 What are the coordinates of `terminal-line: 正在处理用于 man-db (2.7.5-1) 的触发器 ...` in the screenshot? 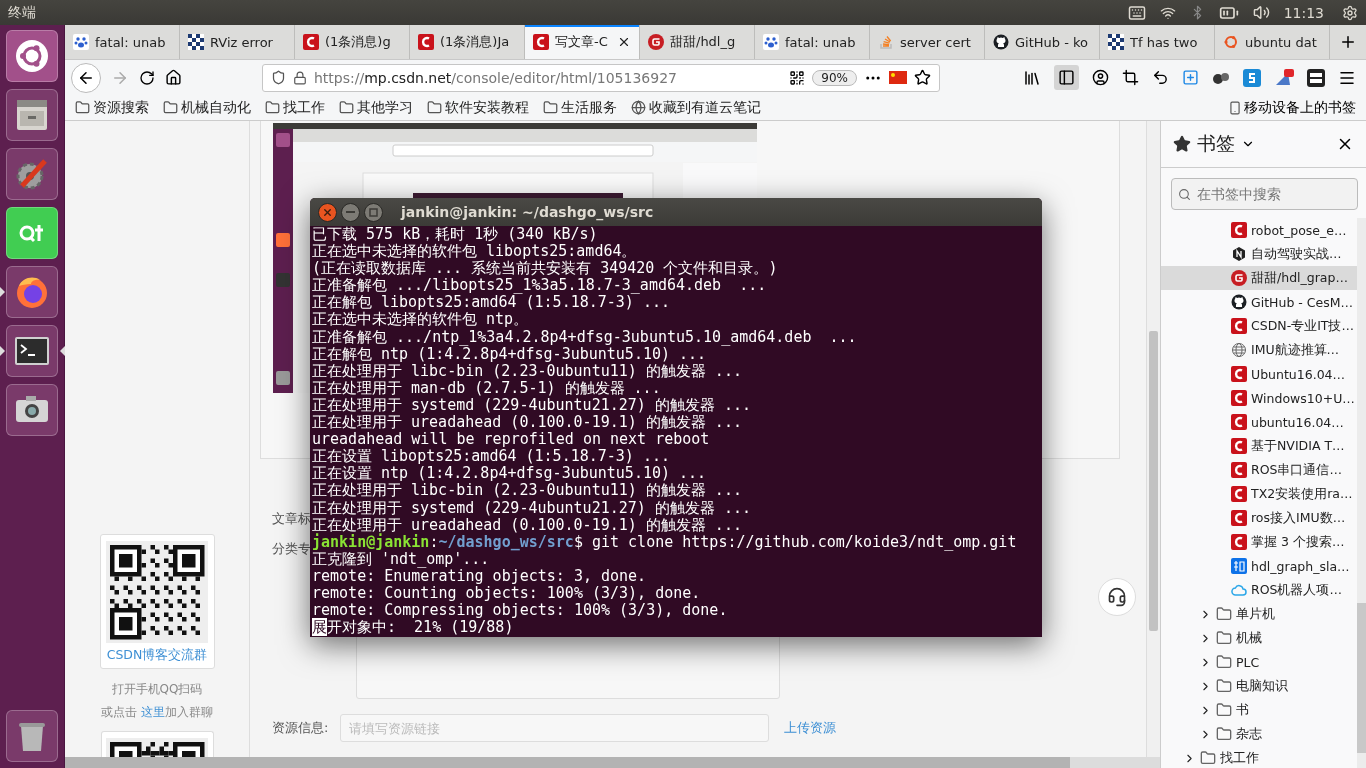 It's located at (487, 388).